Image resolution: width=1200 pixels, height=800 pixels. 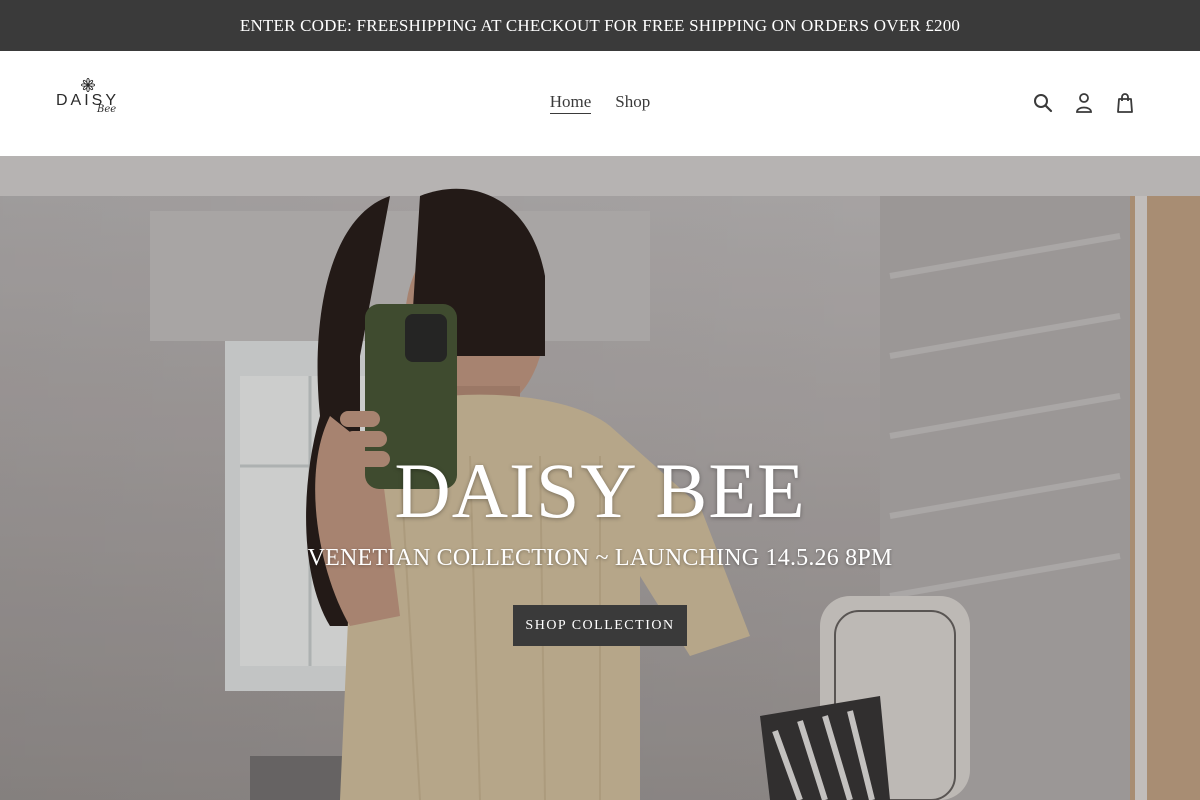 I want to click on main-nav: Home Shop, so click(x=600, y=103).